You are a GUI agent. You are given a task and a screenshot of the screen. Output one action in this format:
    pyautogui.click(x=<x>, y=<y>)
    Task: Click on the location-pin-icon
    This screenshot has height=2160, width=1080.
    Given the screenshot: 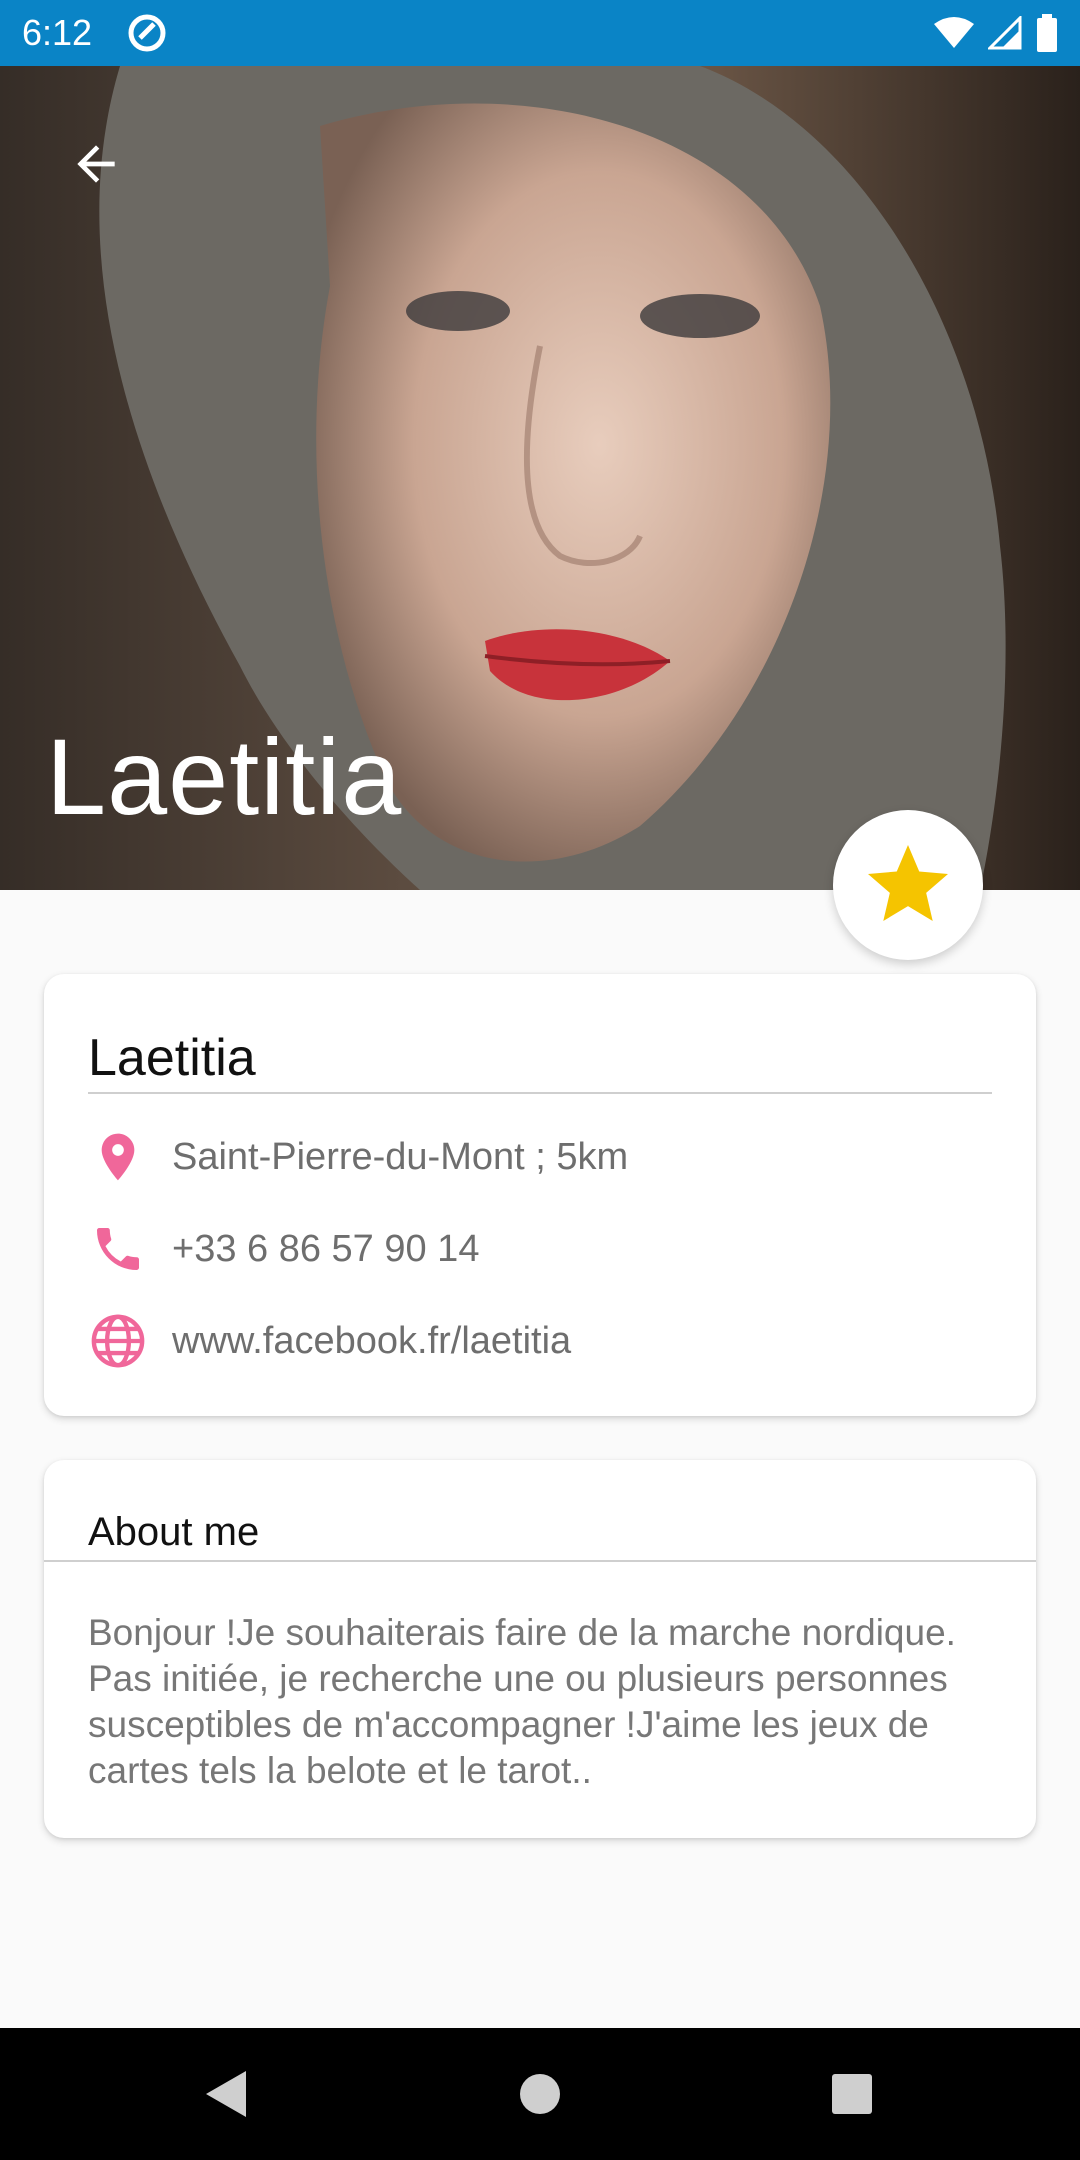 What is the action you would take?
    pyautogui.click(x=118, y=1157)
    